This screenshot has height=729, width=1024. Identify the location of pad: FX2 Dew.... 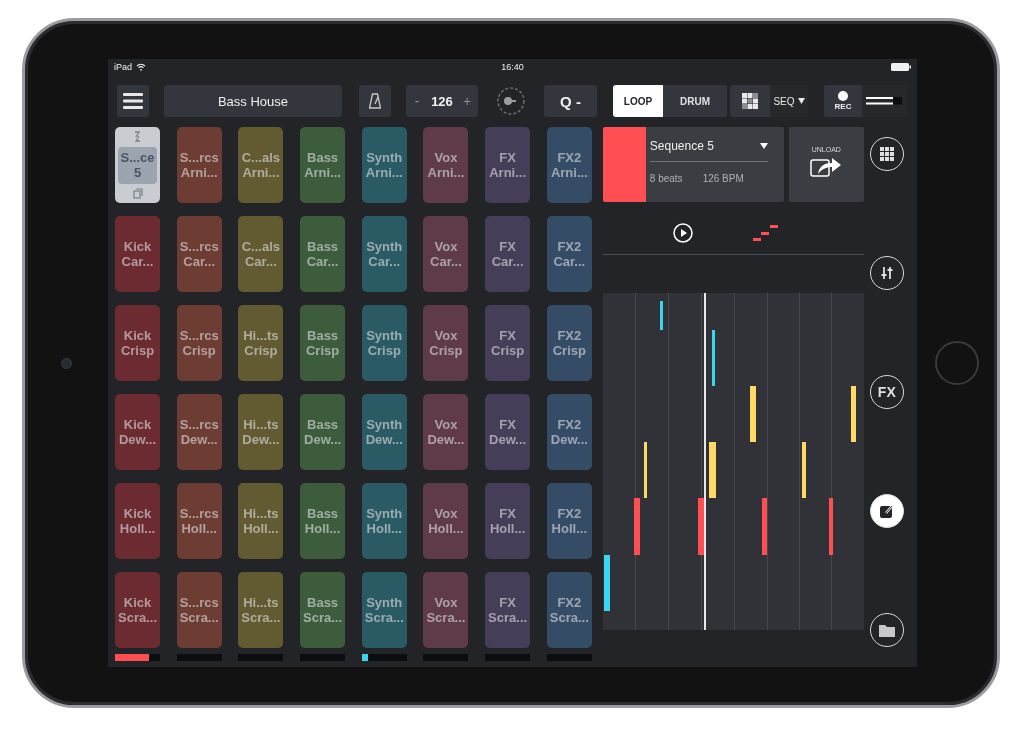
(569, 432).